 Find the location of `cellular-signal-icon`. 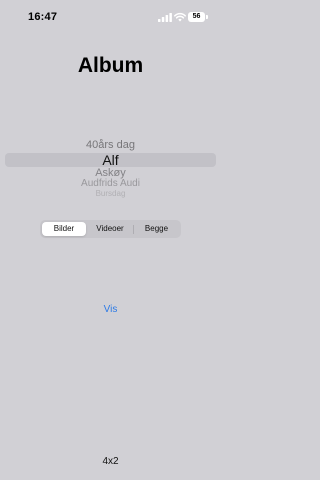

cellular-signal-icon is located at coordinates (165, 17).